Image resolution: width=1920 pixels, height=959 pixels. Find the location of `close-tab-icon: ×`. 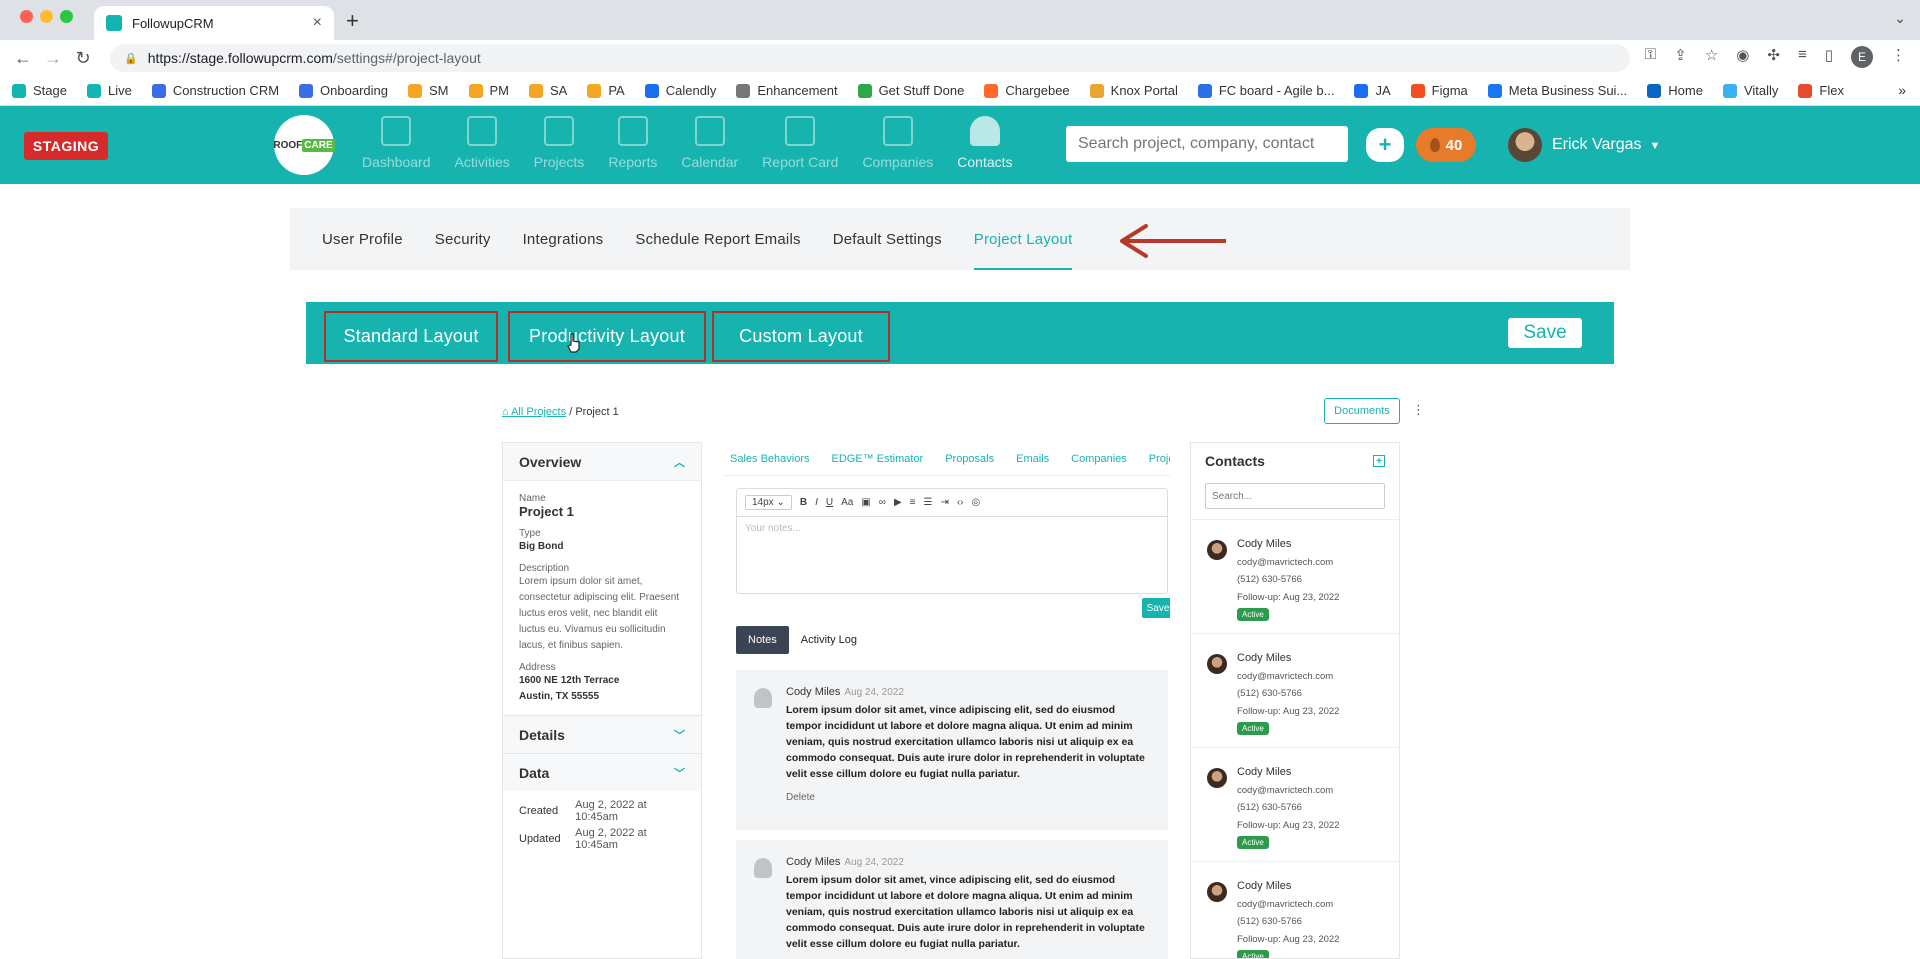

close-tab-icon: × is located at coordinates (317, 23).